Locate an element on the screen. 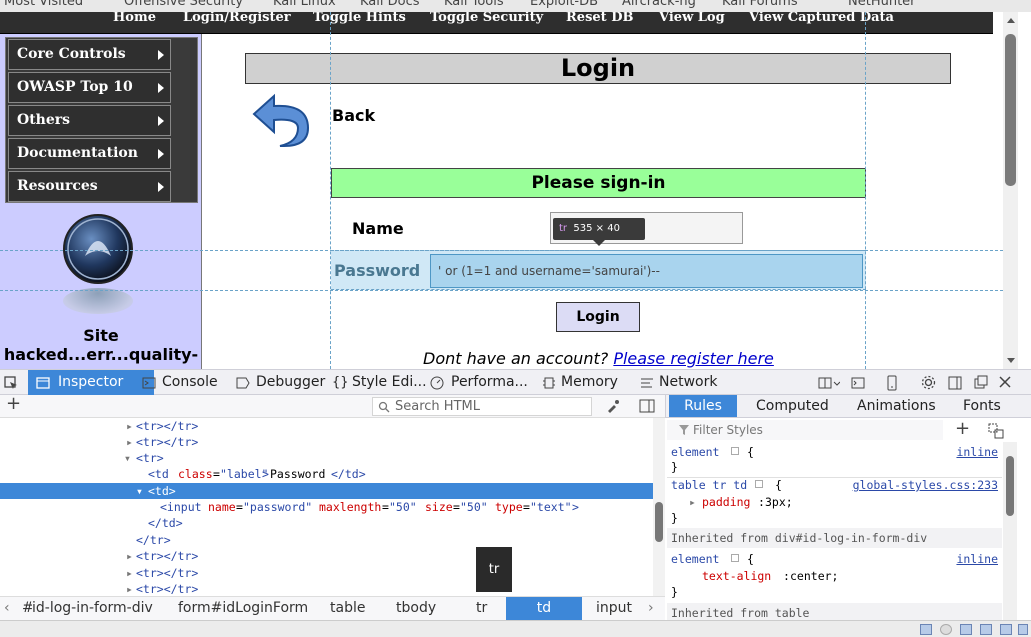 This screenshot has height=637, width=1031. bookmark-kali-forums: Kali Forums is located at coordinates (760, 4).